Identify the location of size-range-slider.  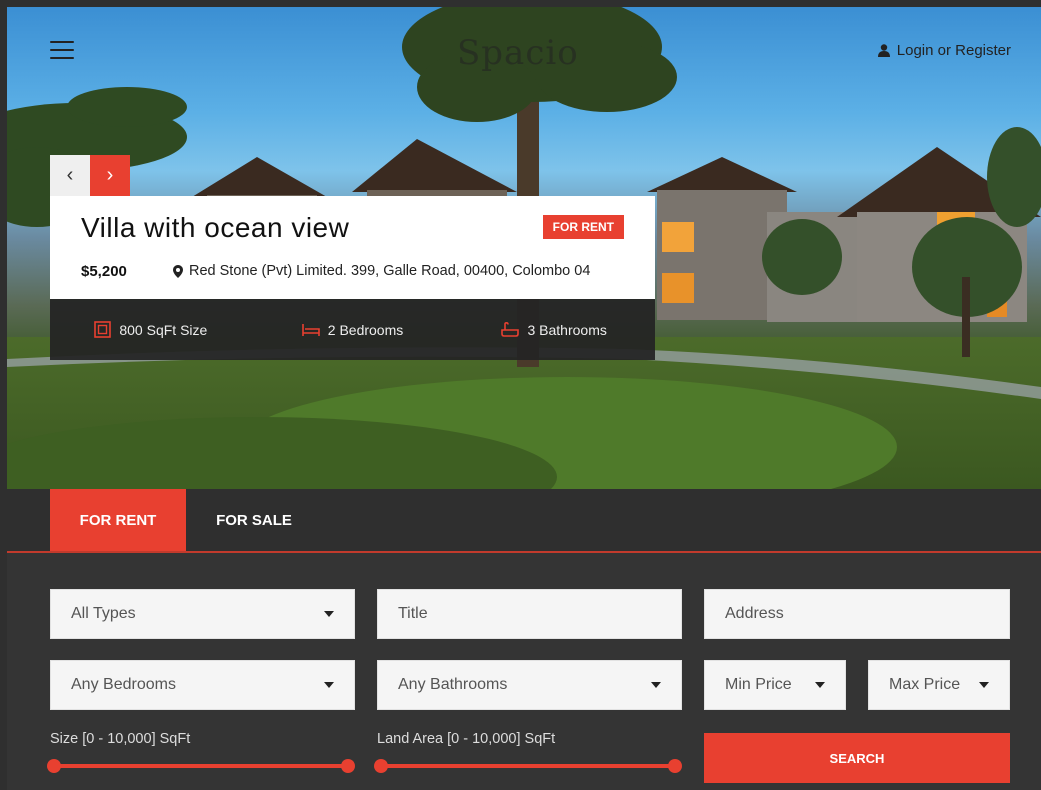
(201, 766).